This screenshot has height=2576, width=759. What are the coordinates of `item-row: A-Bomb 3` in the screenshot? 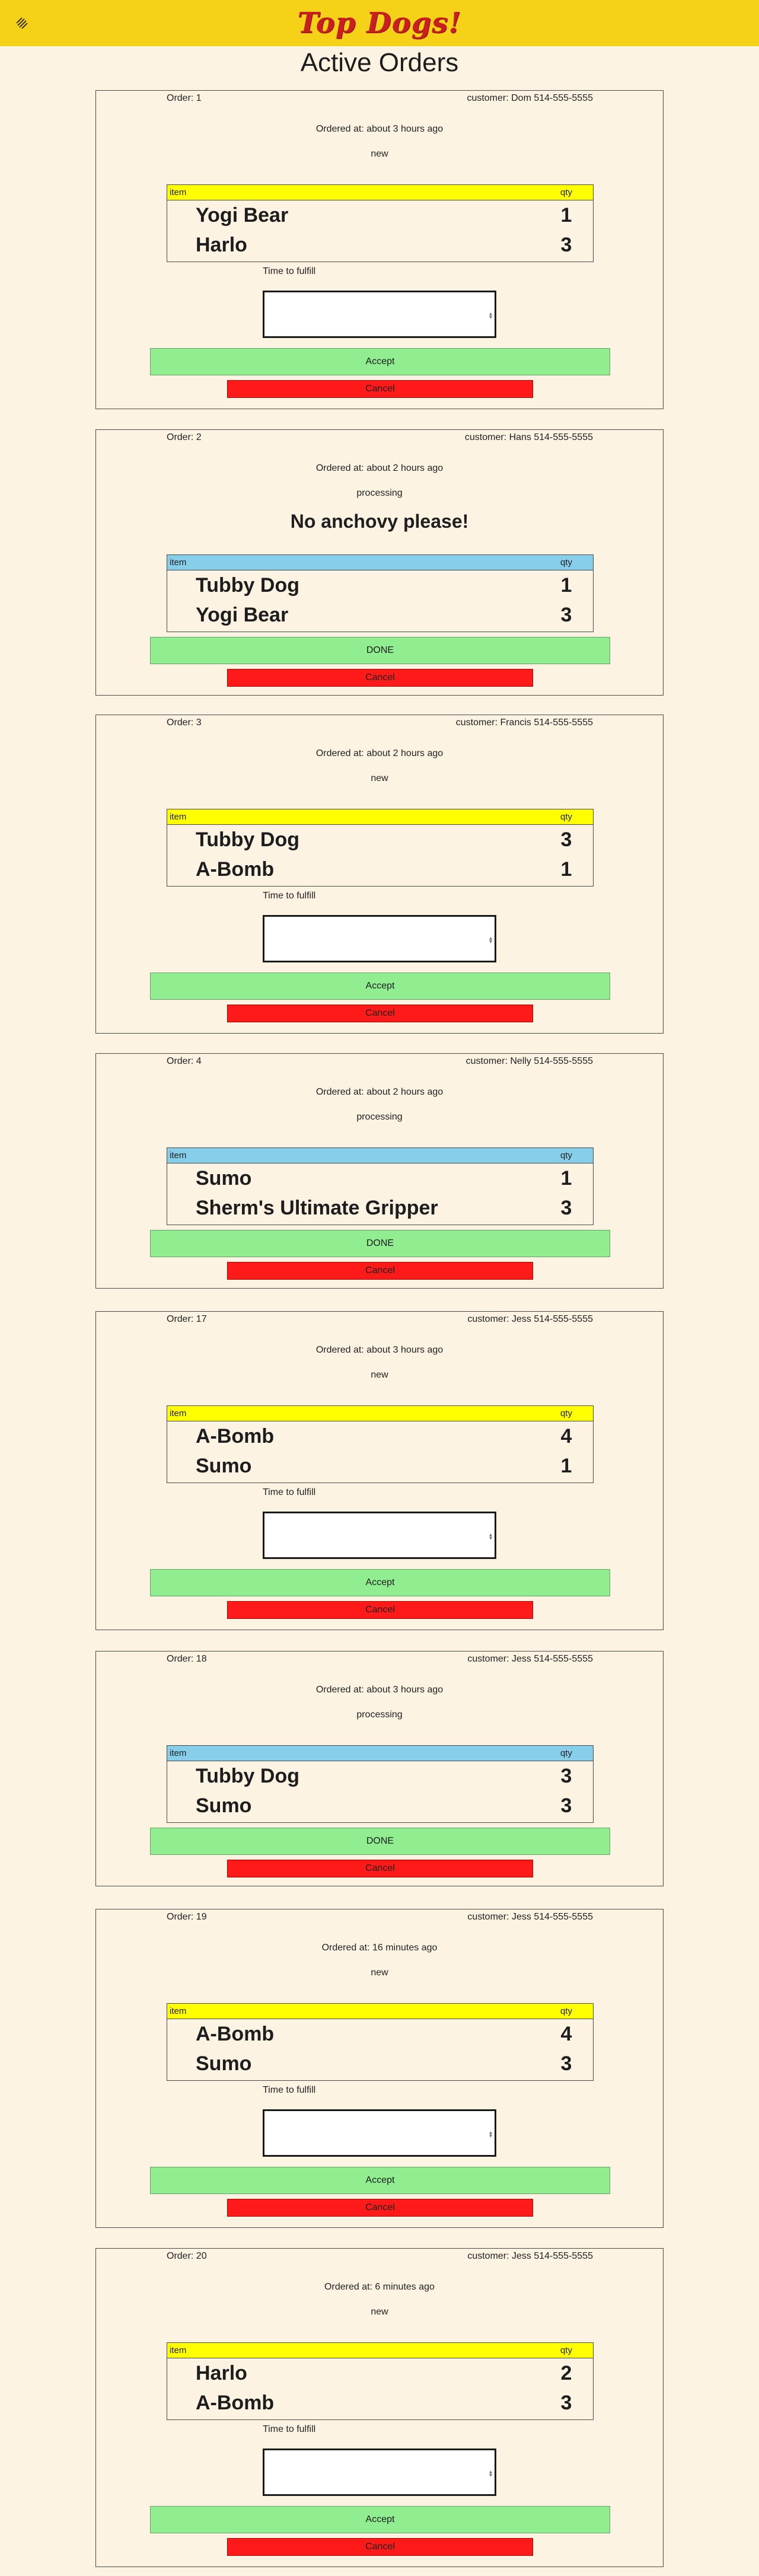 It's located at (380, 2403).